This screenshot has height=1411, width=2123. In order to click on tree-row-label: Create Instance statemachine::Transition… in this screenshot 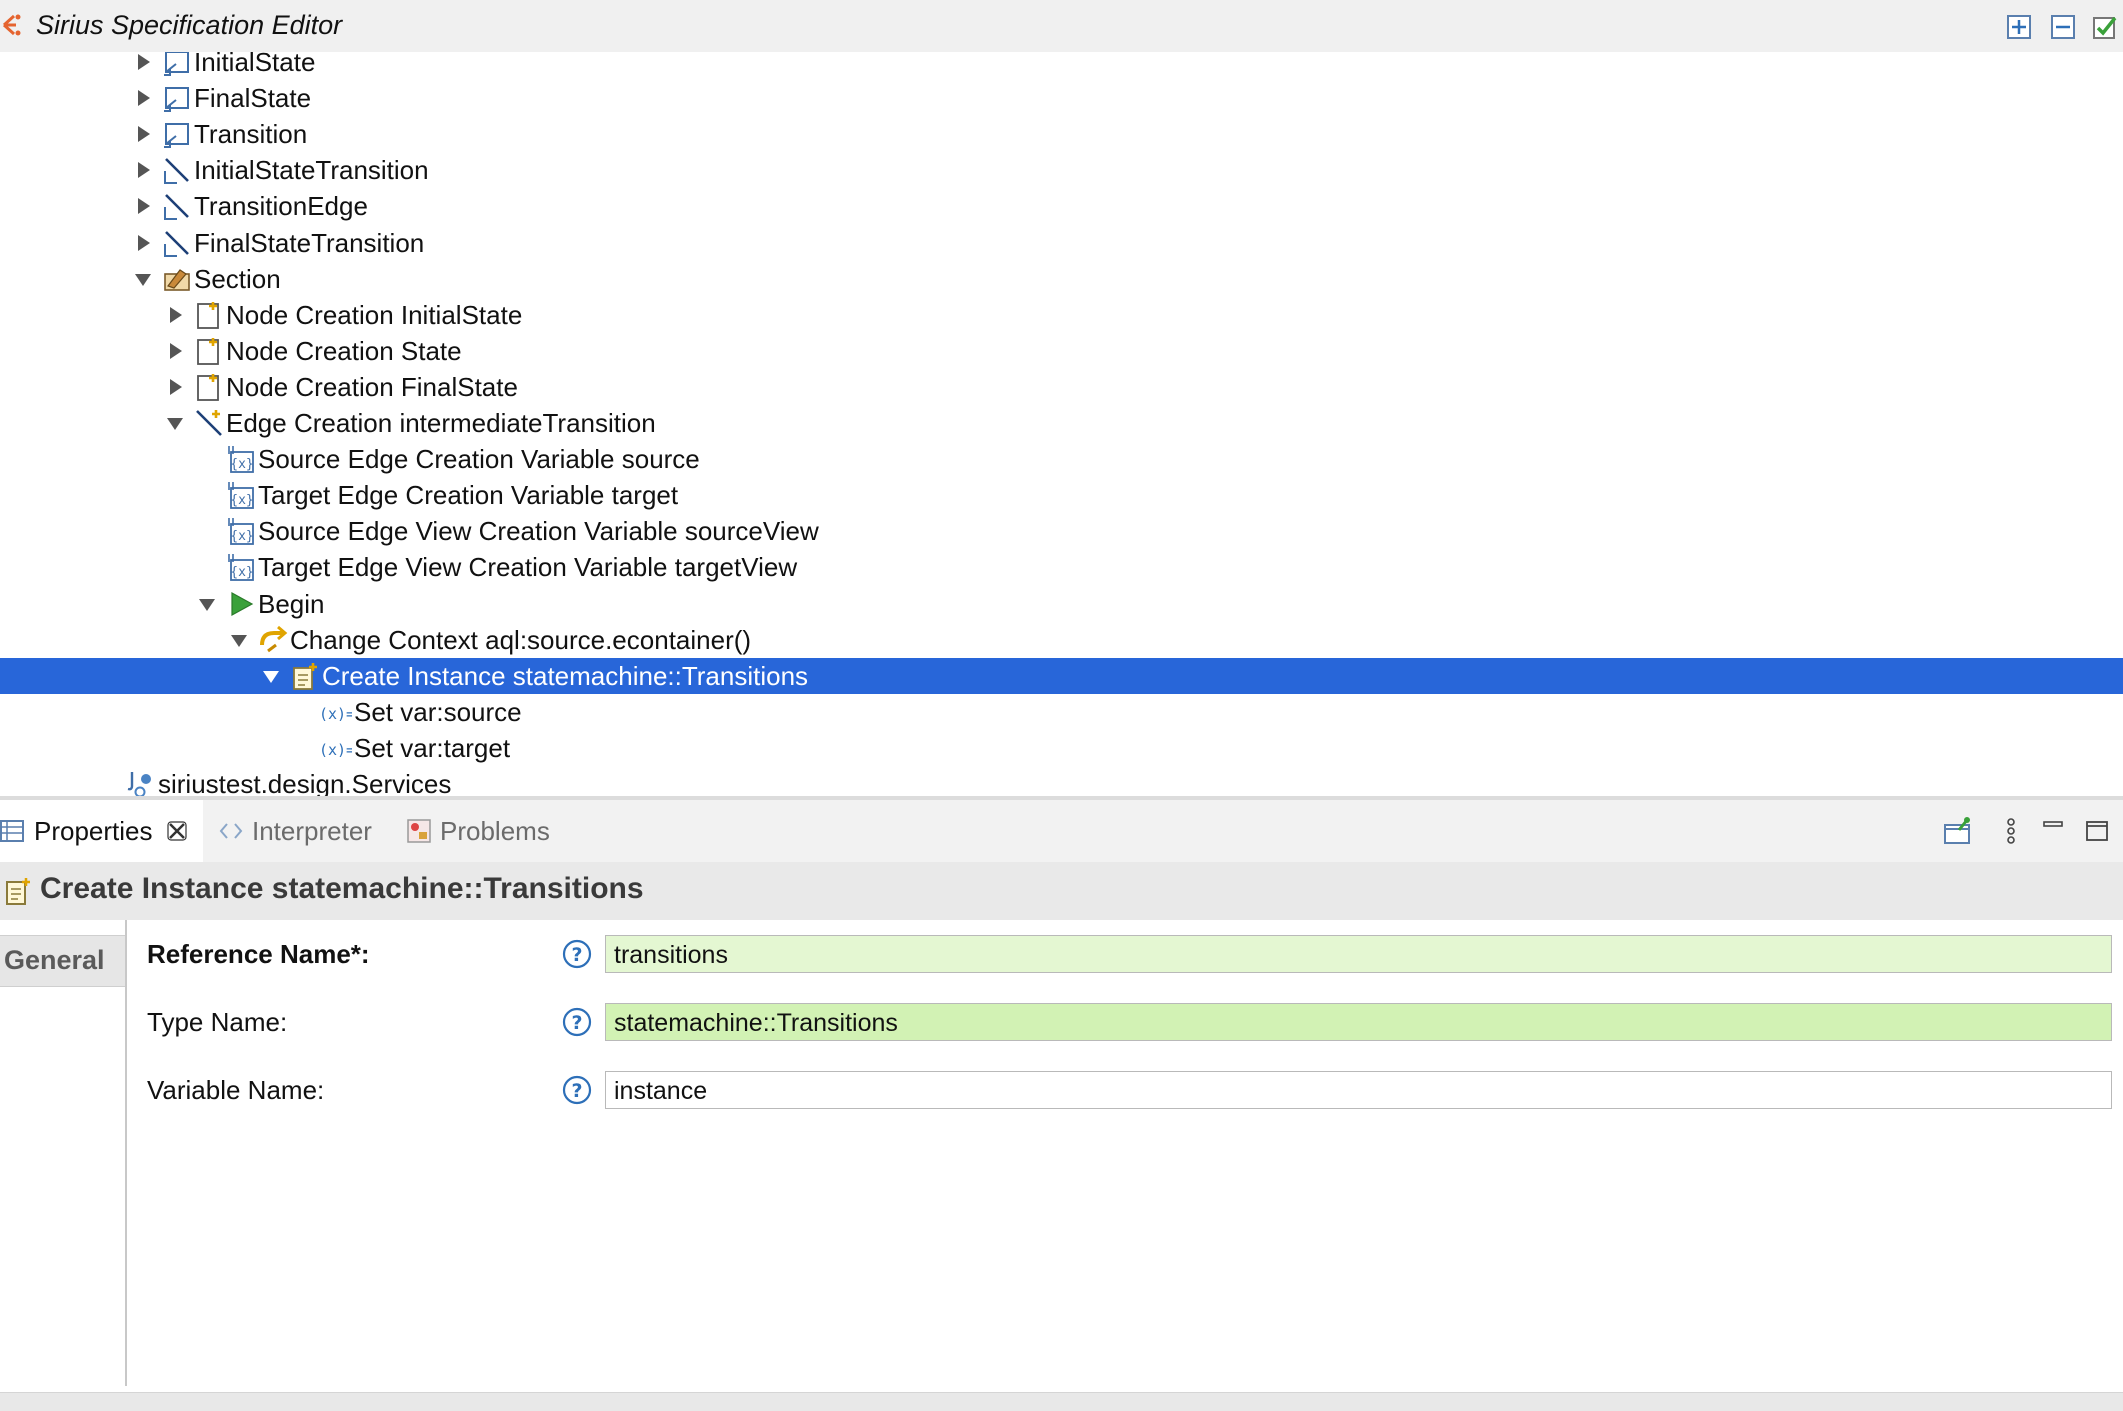, I will do `click(565, 675)`.